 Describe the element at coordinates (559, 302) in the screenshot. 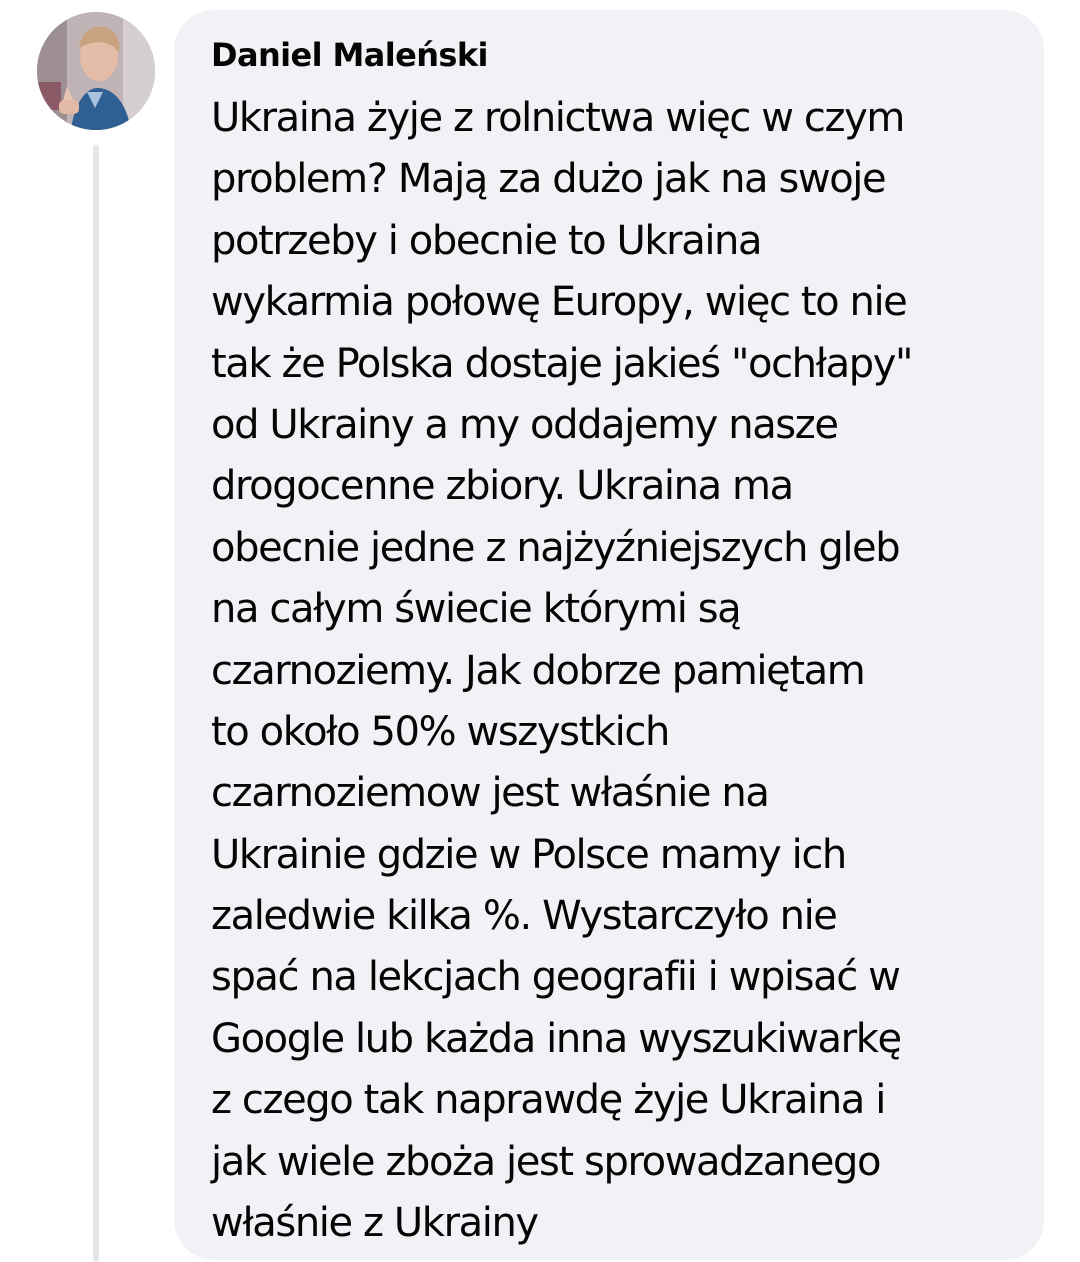

I see `comment-text-line: wykarmia połowę Europy, więc to nie` at that location.